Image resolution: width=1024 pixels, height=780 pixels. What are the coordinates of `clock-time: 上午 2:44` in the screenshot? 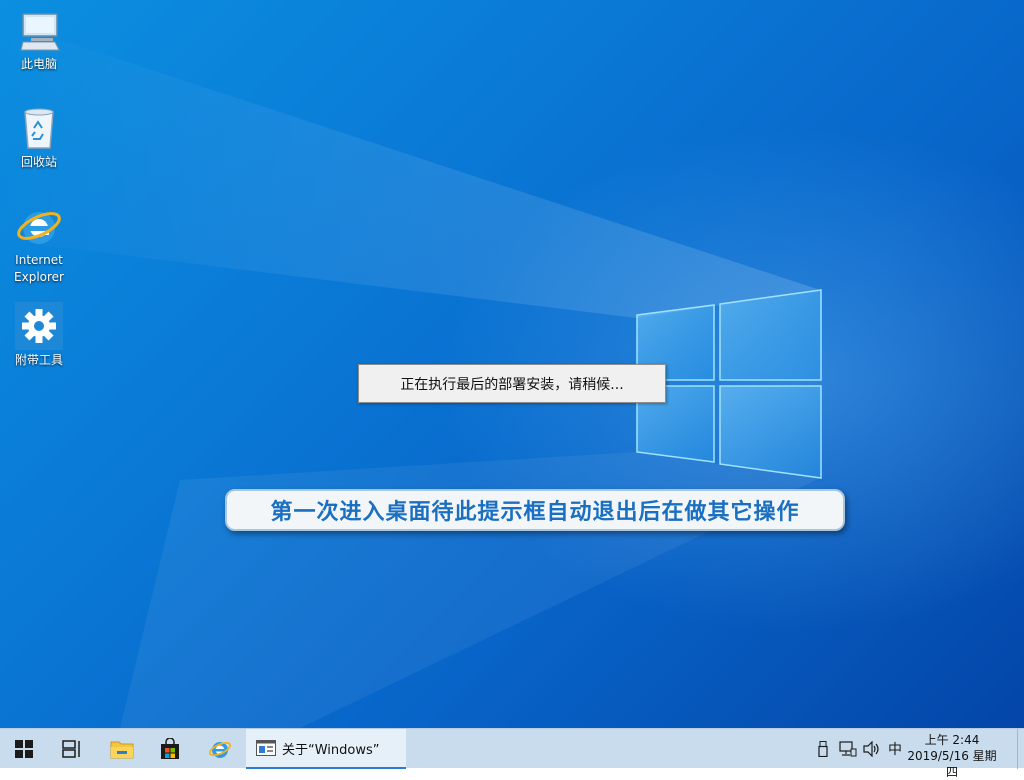 It's located at (952, 740).